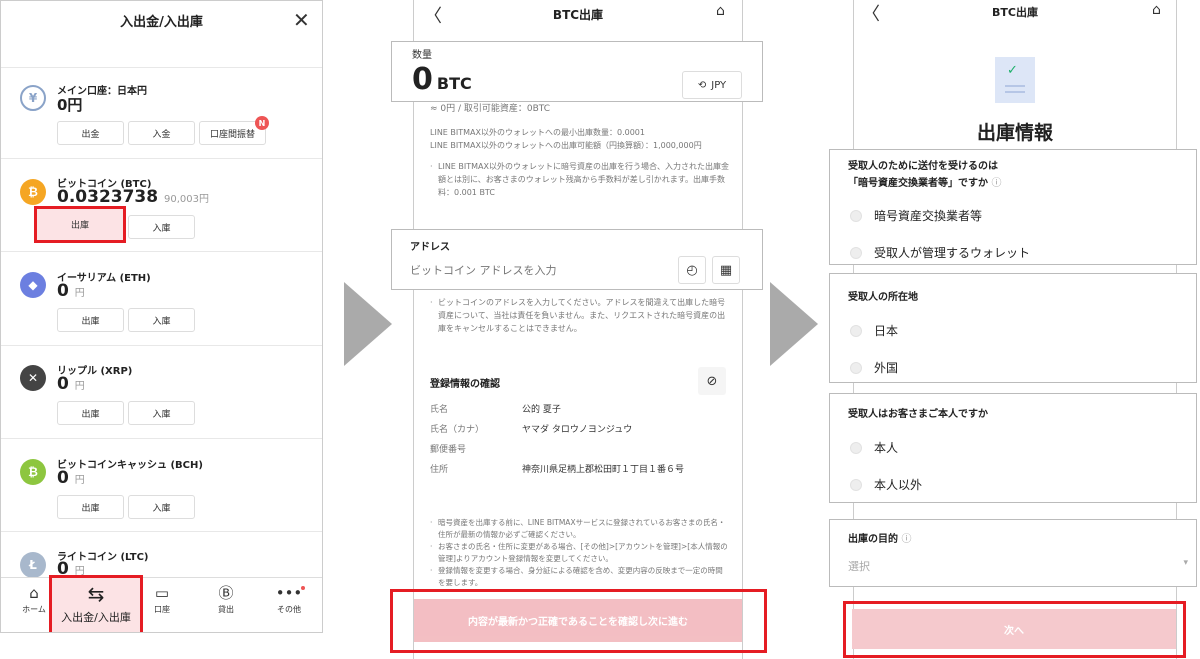  I want to click on reg-value: 神奈川県足柄上郡松田町１丁目１番６号, so click(603, 470).